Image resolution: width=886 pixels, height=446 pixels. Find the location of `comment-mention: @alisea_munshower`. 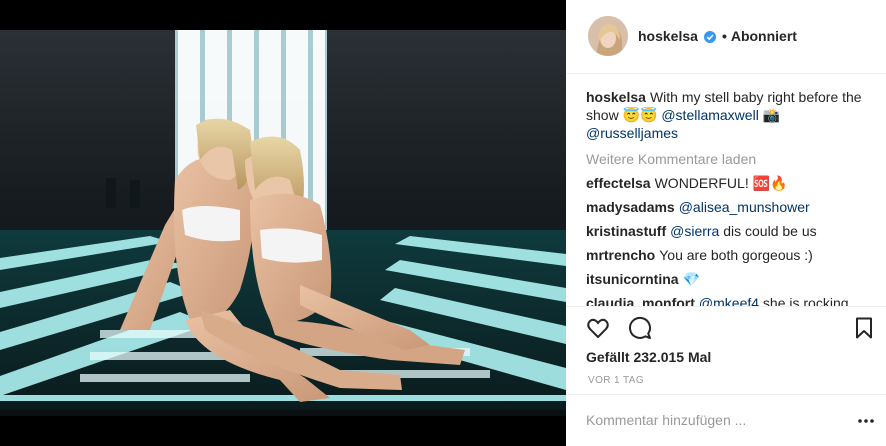

comment-mention: @alisea_munshower is located at coordinates (744, 207).